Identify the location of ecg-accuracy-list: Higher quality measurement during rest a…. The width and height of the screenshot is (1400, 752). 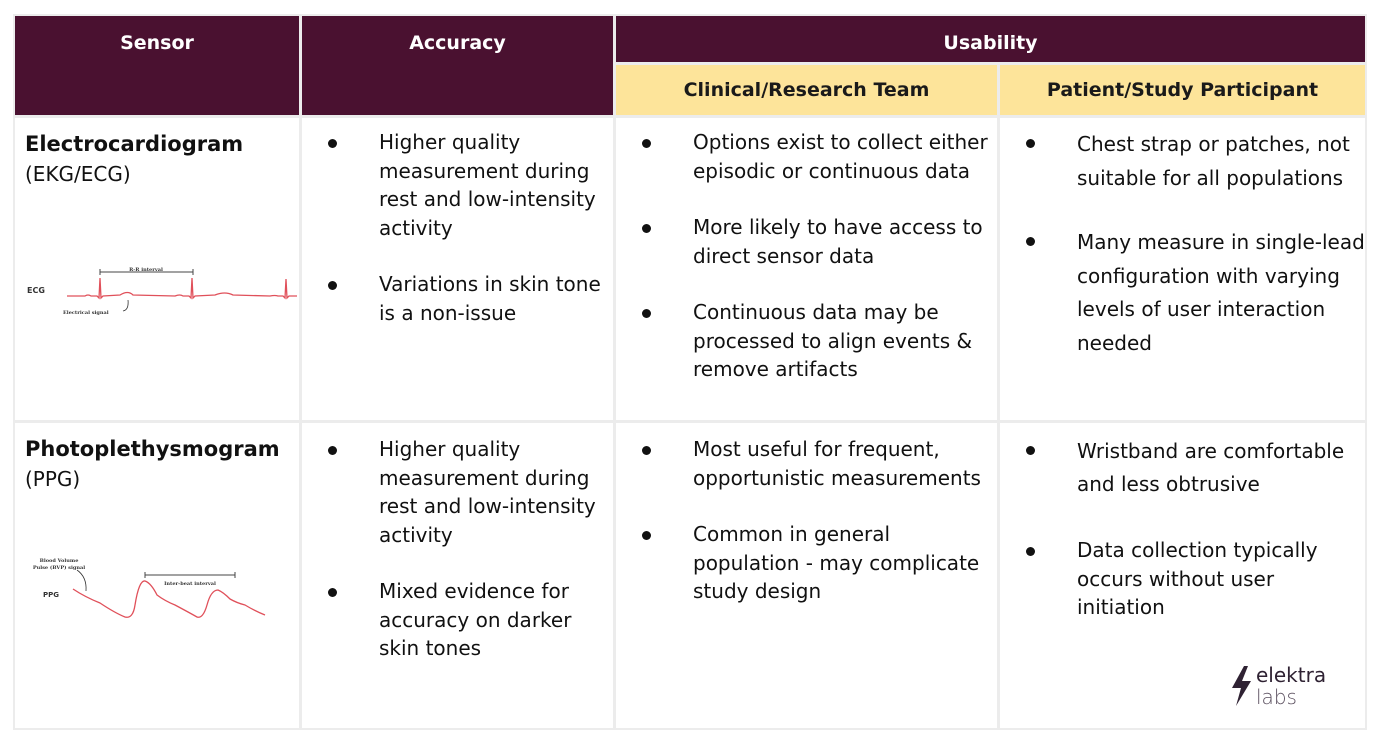
(457, 227).